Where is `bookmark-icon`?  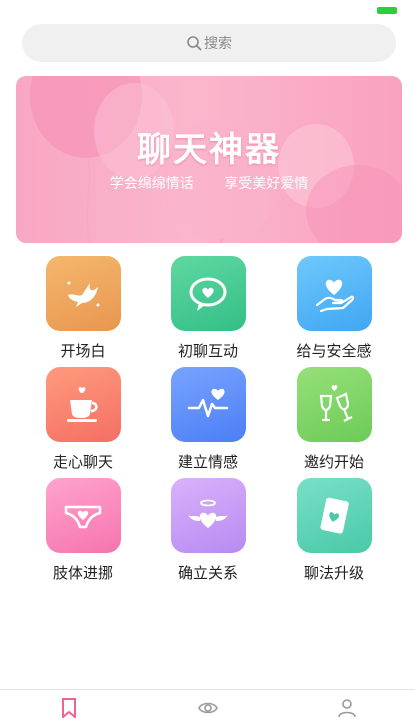 bookmark-icon is located at coordinates (69, 709).